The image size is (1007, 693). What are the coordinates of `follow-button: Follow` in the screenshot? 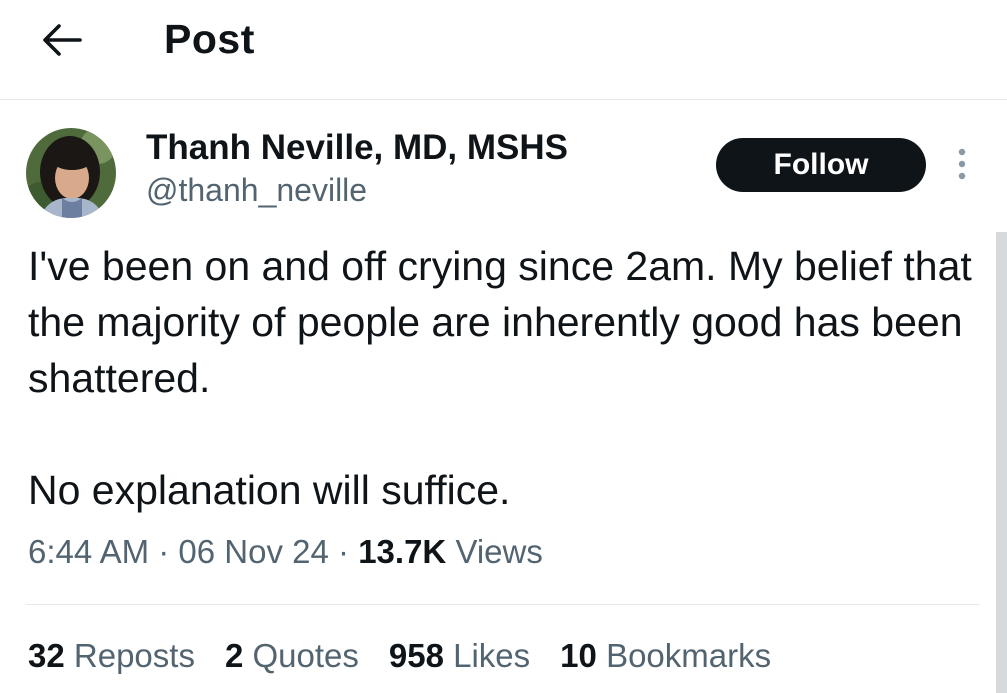 It's located at (821, 165).